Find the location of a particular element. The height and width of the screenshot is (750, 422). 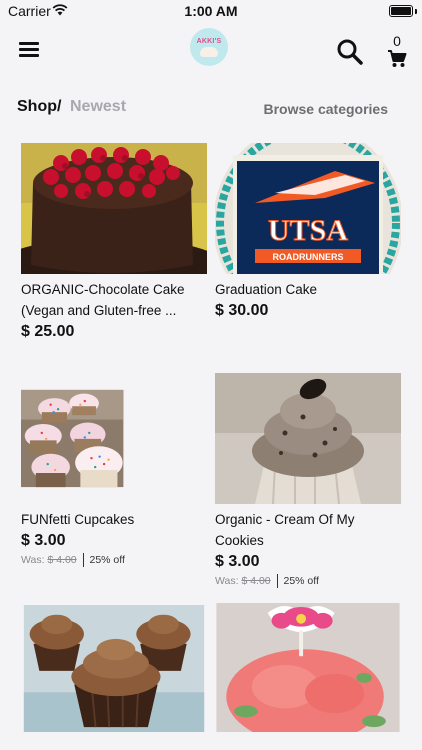

product-image-chocolate-cupcakes is located at coordinates (114, 668).